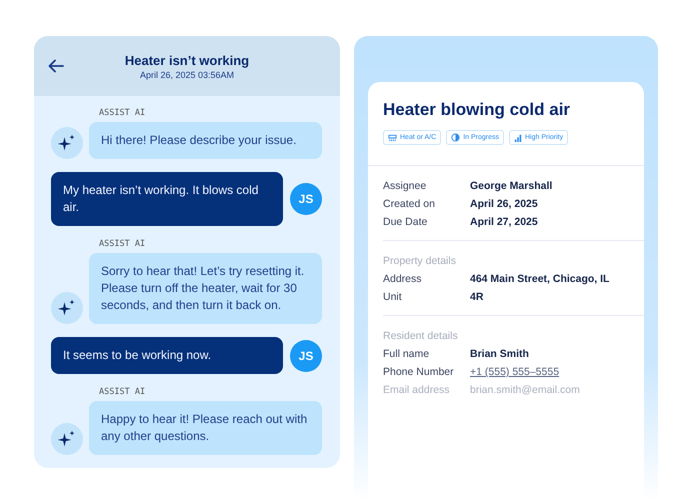 This screenshot has height=502, width=680. What do you see at coordinates (405, 186) in the screenshot?
I see `field-label: Assignee` at bounding box center [405, 186].